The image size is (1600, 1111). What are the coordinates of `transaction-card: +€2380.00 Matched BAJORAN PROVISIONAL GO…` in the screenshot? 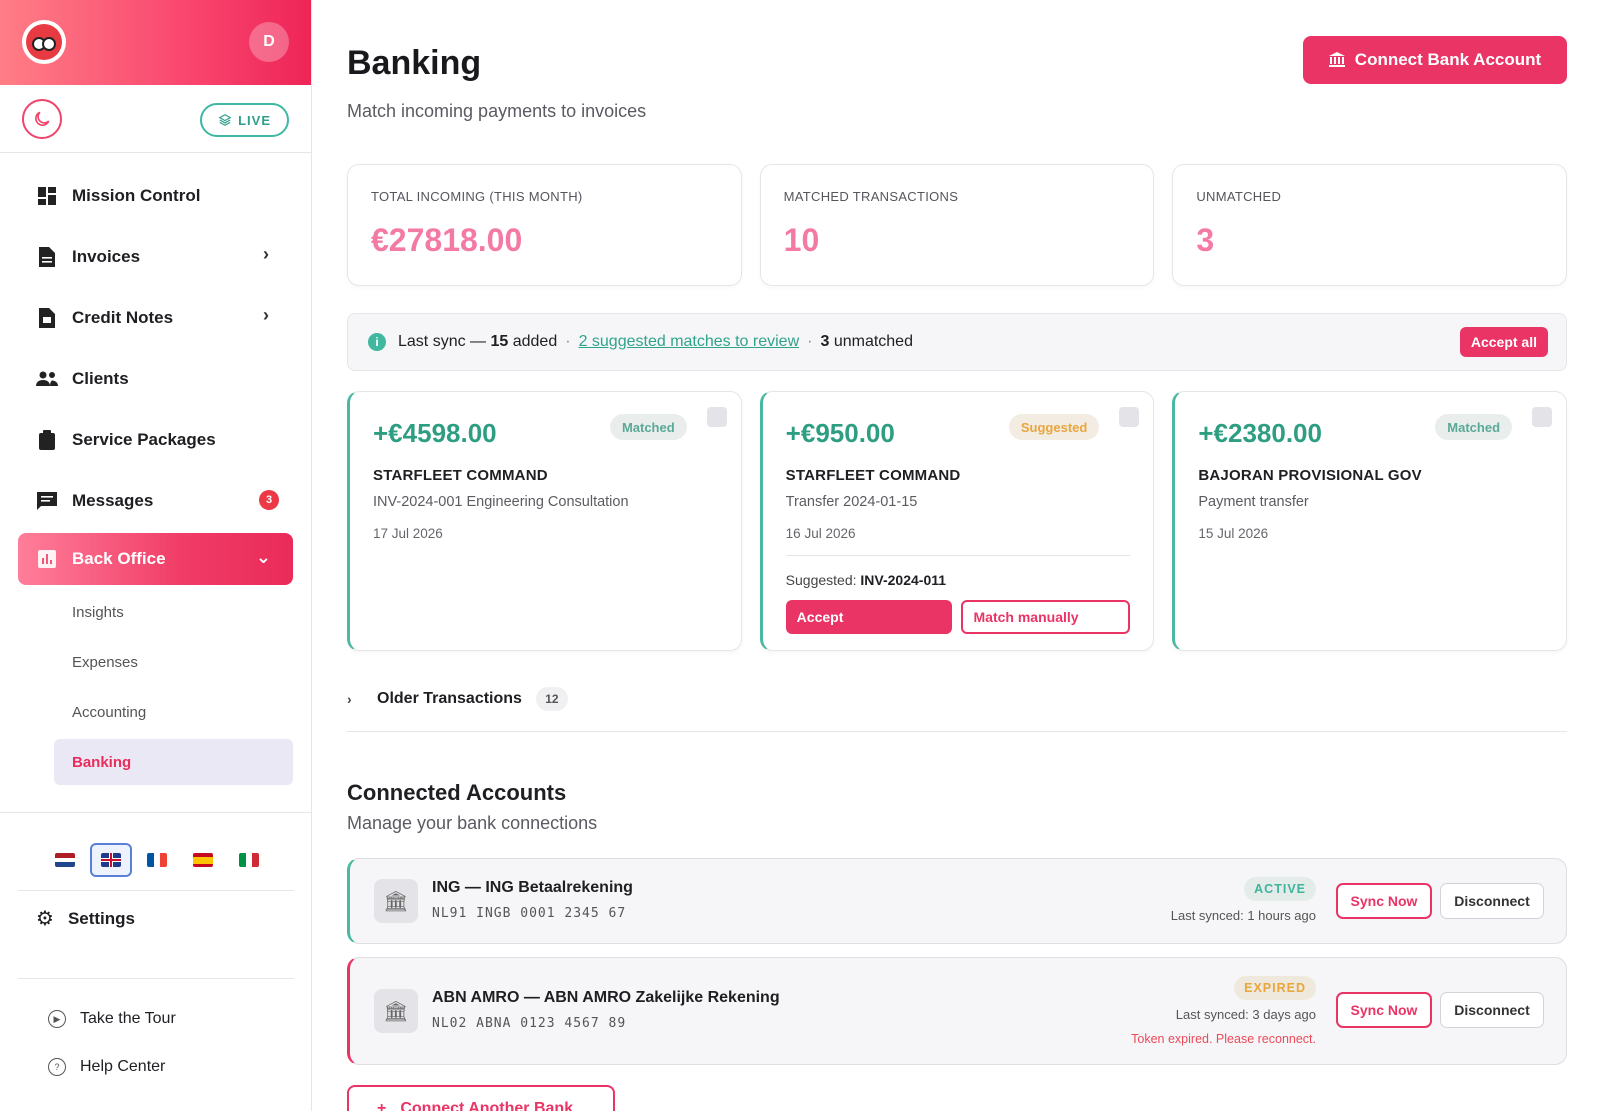 It's located at (1370, 521).